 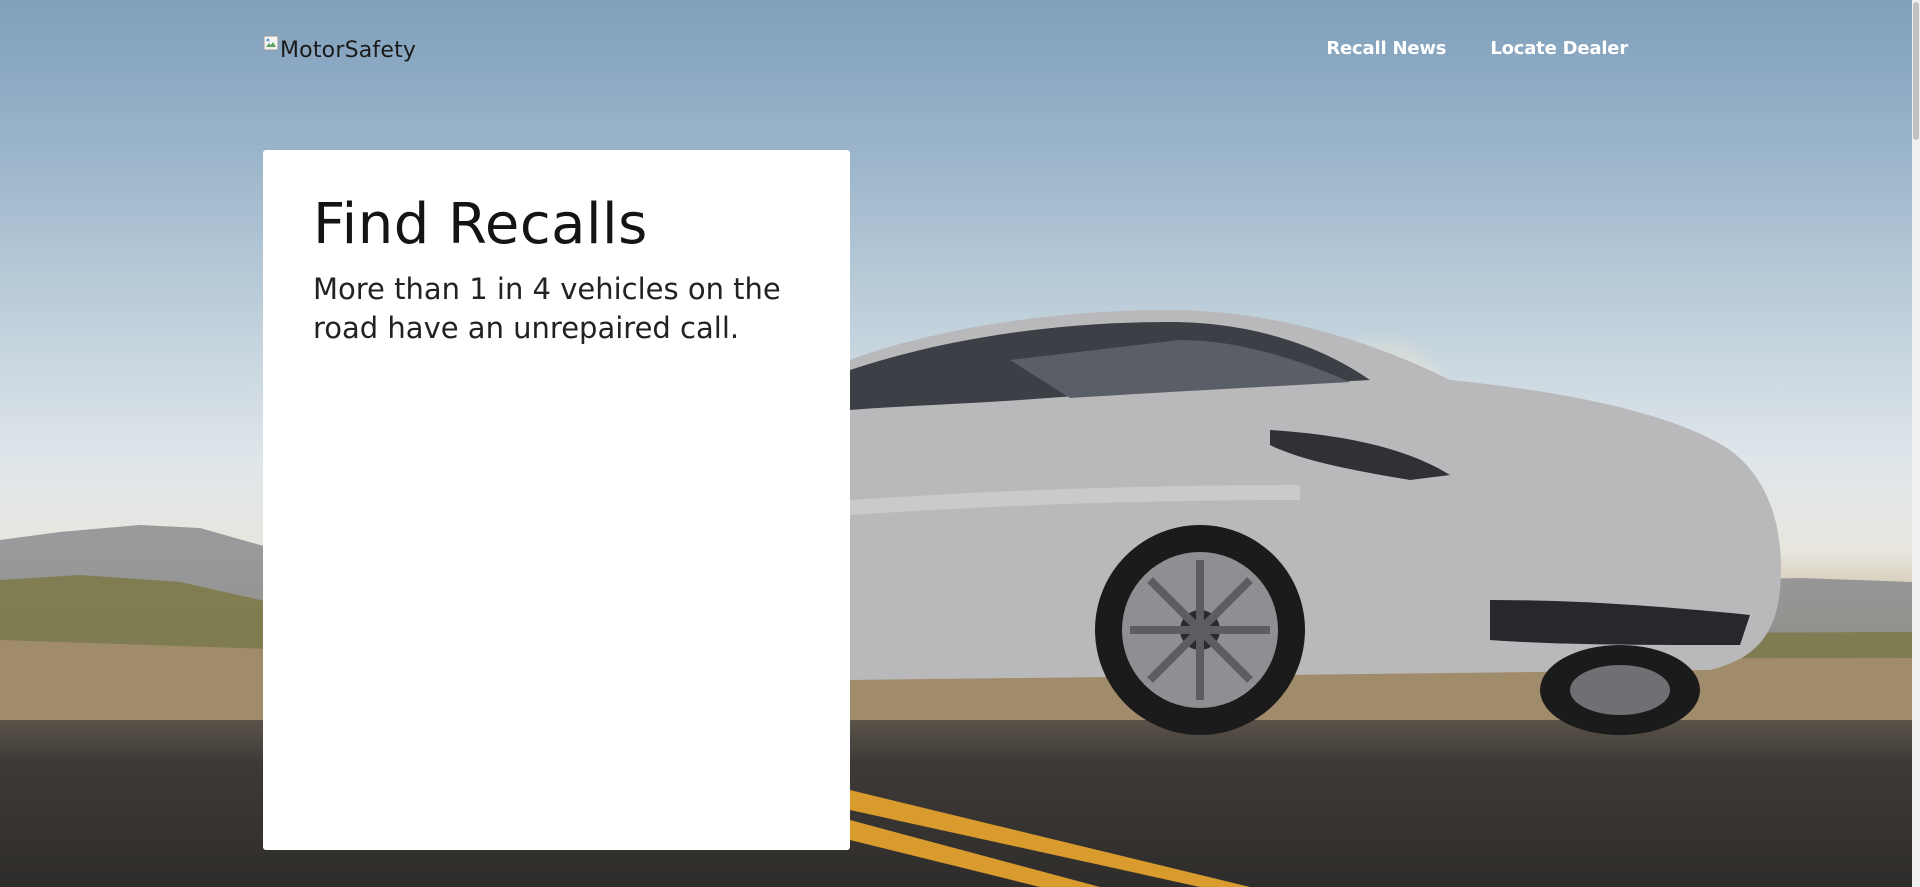 What do you see at coordinates (1477, 48) in the screenshot?
I see `primary-nav: Recall News Locate Dealer` at bounding box center [1477, 48].